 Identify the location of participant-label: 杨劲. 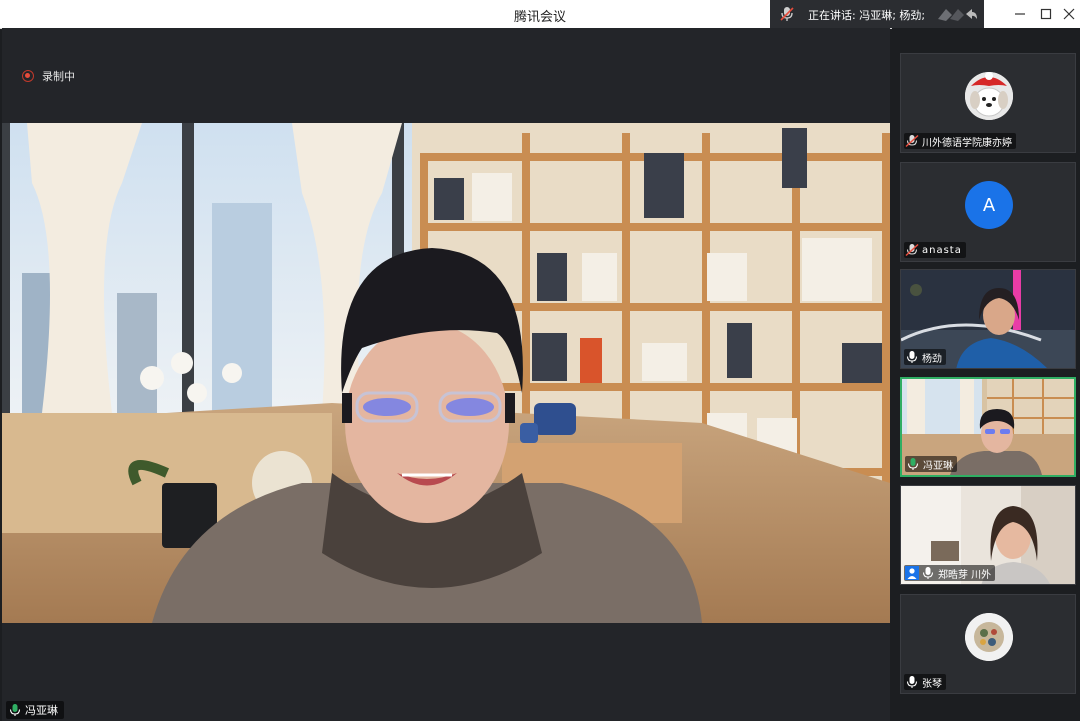
(925, 357).